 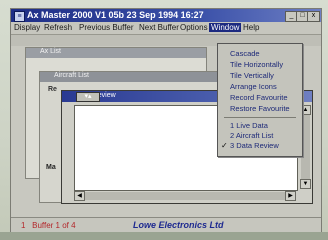 I want to click on close-button: x, so click(x=313, y=16).